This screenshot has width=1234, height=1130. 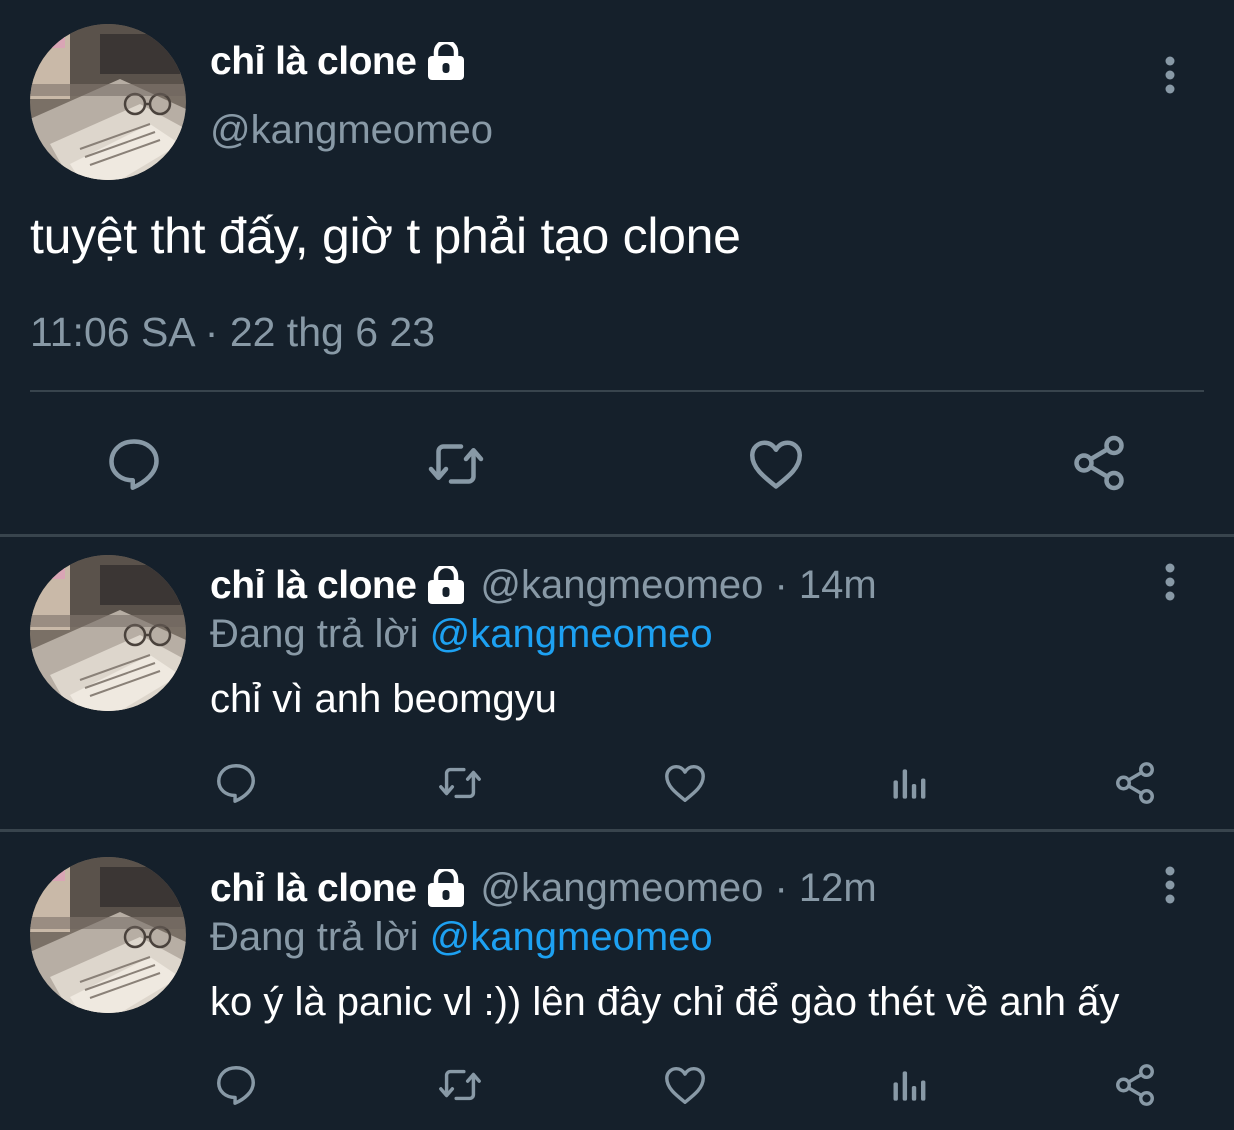 What do you see at coordinates (351, 130) in the screenshot?
I see `author-handle: @kangmeomeo` at bounding box center [351, 130].